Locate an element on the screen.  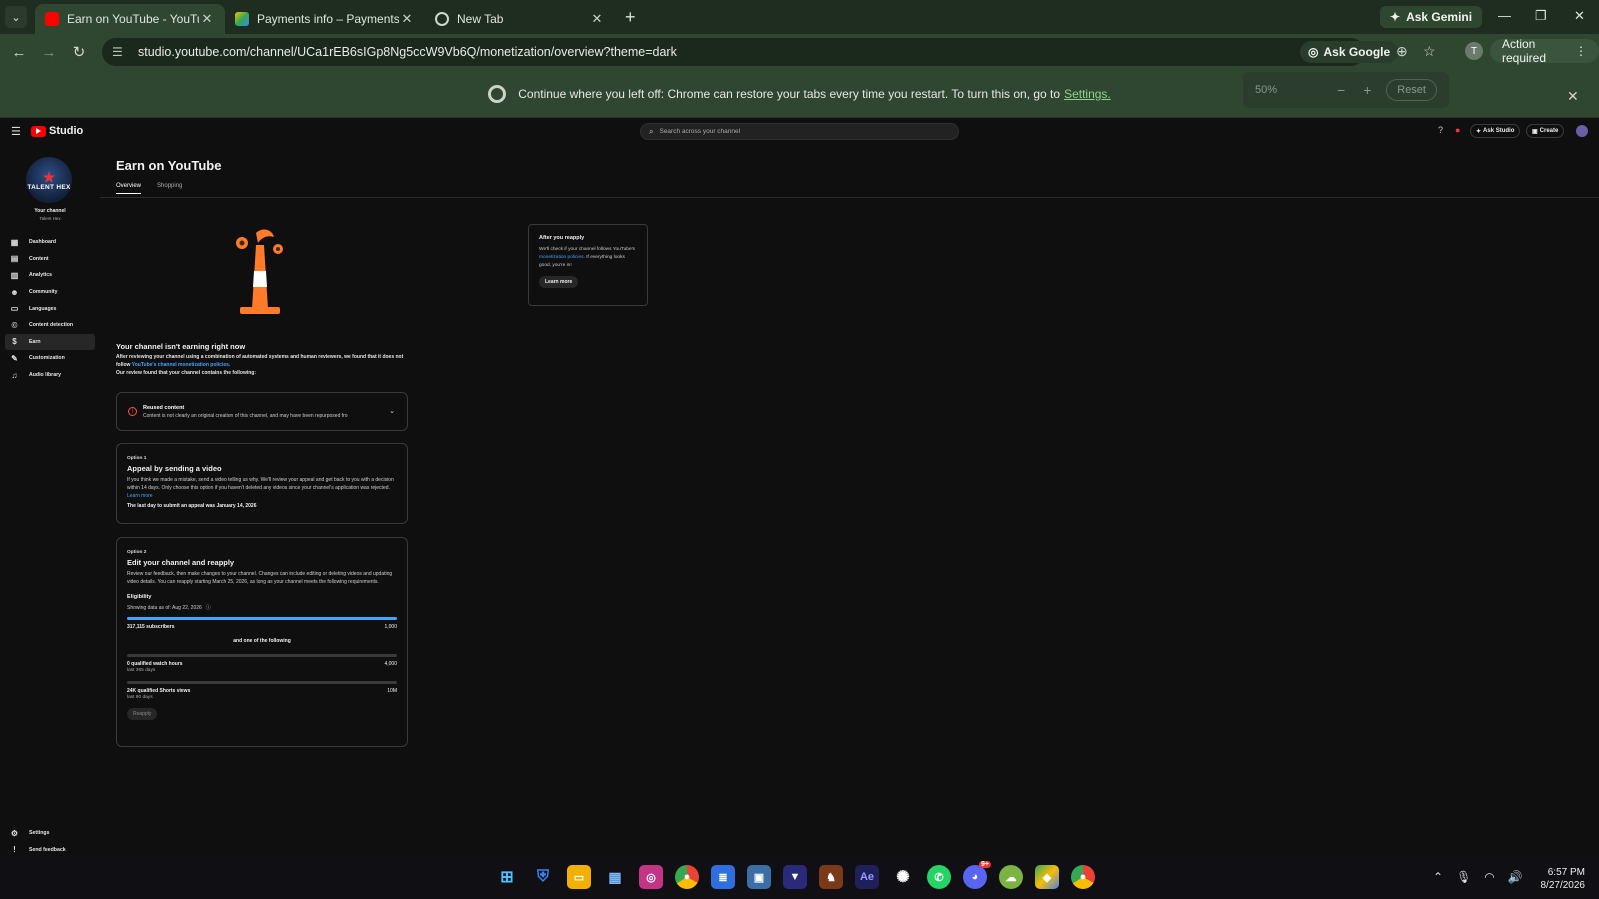
infobar-close-icon: ✕ is located at coordinates (1573, 96).